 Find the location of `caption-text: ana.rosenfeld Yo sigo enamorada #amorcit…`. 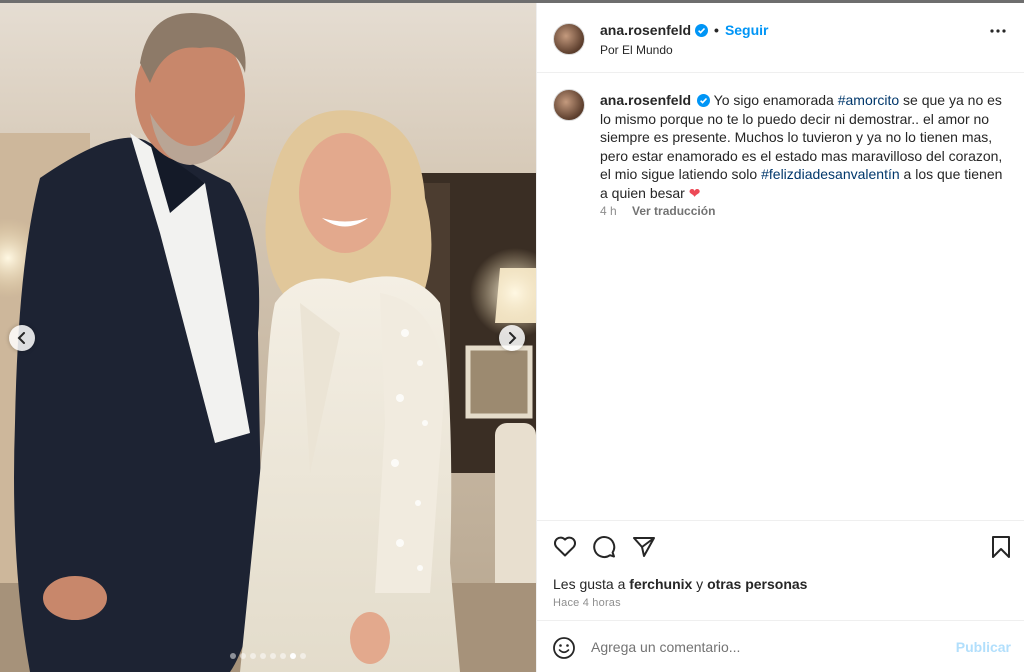

caption-text: ana.rosenfeld Yo sigo enamorada #amorcit… is located at coordinates (802, 146).